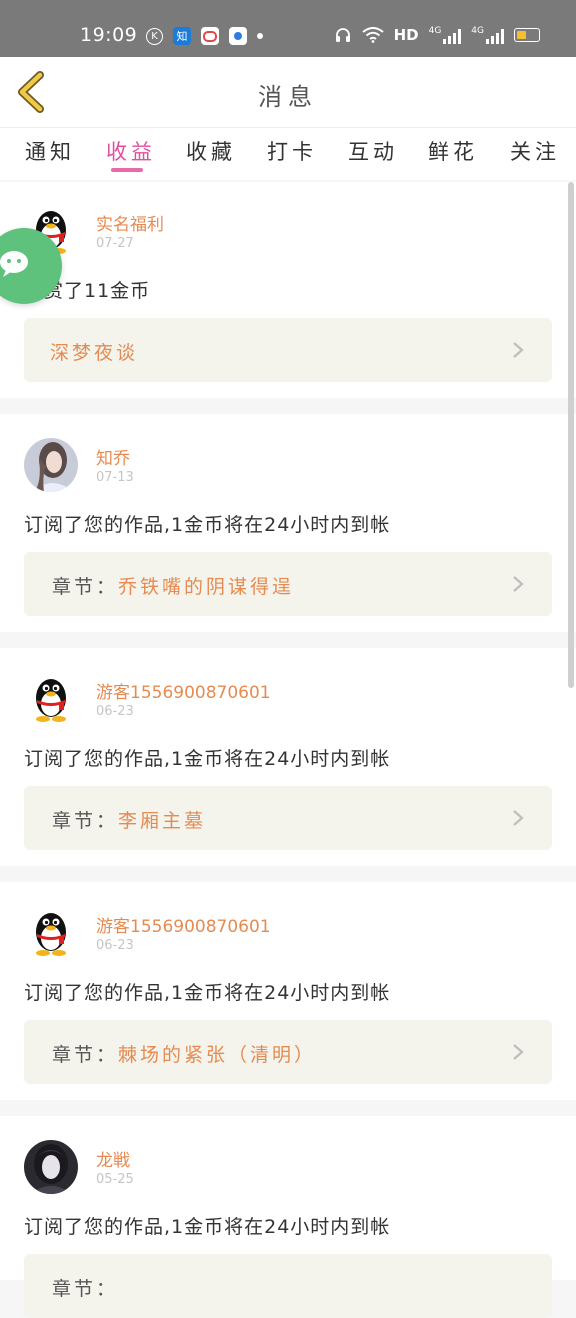  Describe the element at coordinates (206, 587) in the screenshot. I see `chapter-title: 乔铁嘴的阴谋得逞` at that location.